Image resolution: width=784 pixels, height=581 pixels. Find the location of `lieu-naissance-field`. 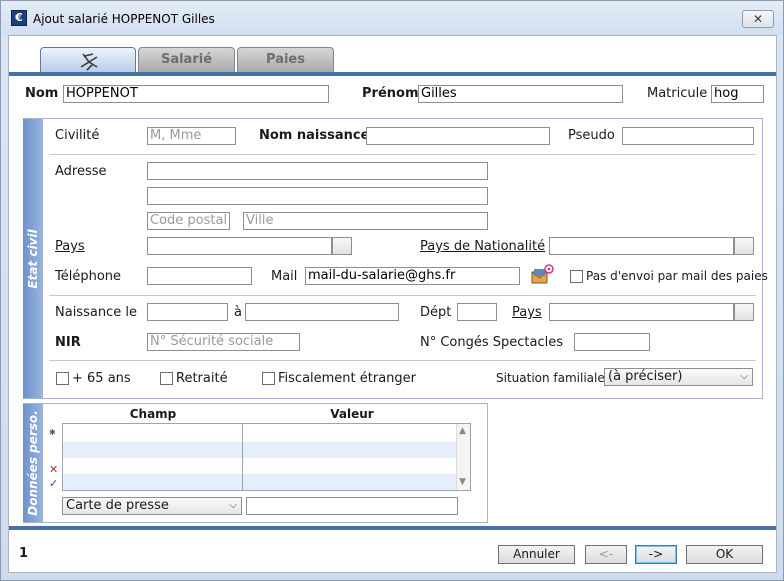

lieu-naissance-field is located at coordinates (322, 312).